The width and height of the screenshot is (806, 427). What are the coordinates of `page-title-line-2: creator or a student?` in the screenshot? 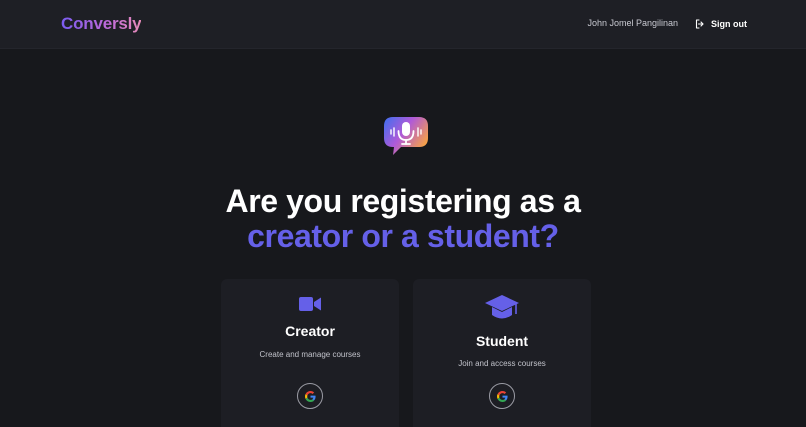 It's located at (403, 236).